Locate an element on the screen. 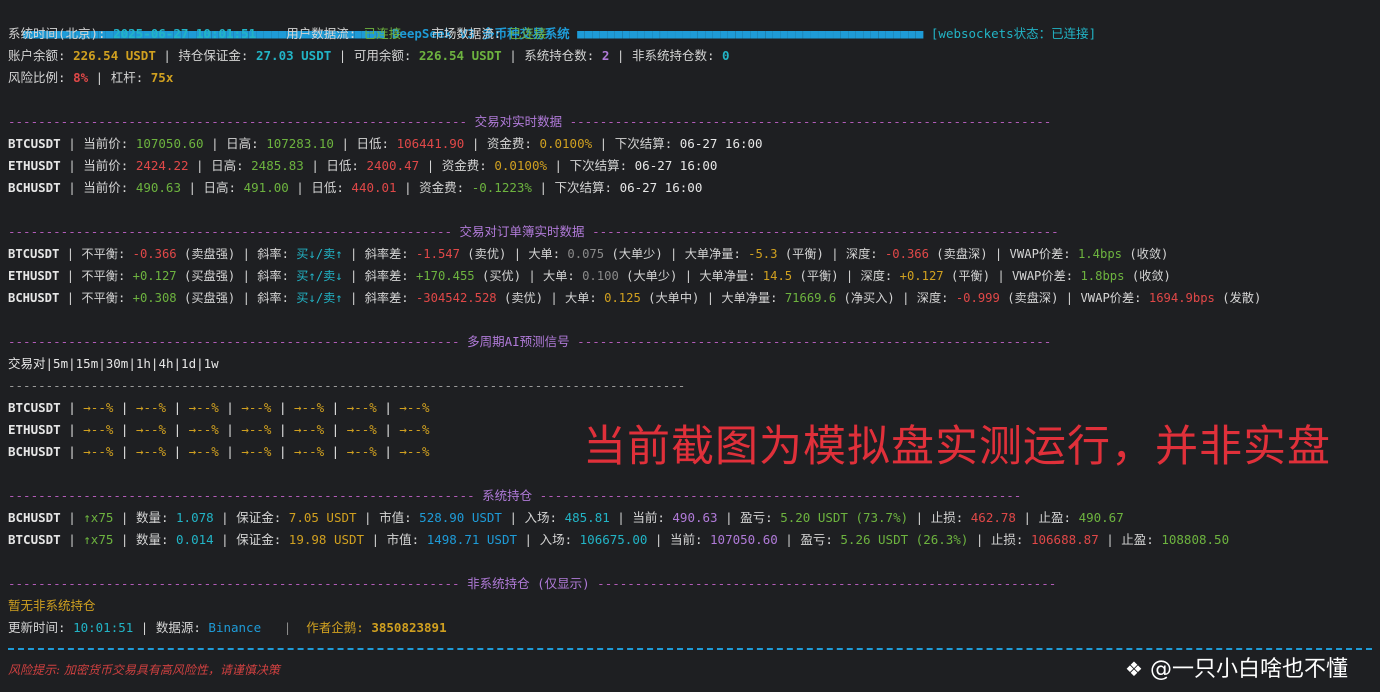 The height and width of the screenshot is (692, 1380). price-value: 2424.22 is located at coordinates (162, 165).